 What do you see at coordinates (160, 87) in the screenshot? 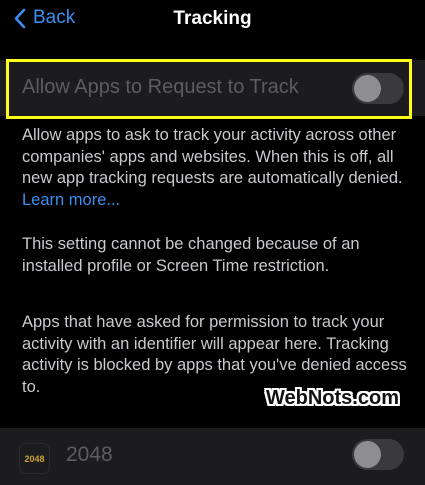
I see `allow-tracking-label: Allow Apps to Request to Track` at bounding box center [160, 87].